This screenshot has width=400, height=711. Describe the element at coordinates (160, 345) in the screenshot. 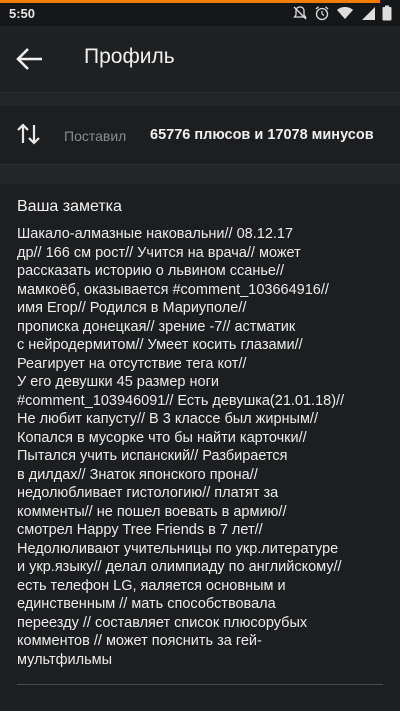

I see `note-line: с нейродермитом// Умеет косить глазами//` at that location.